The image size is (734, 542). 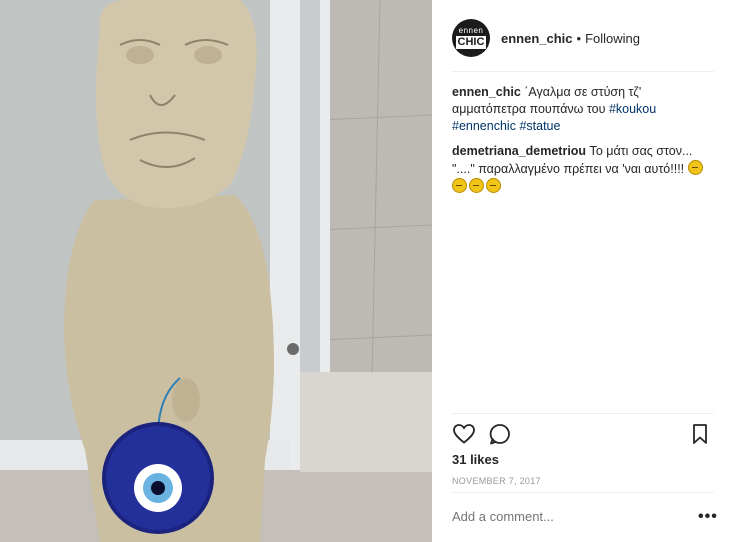 I want to click on add-comment-input, so click(x=567, y=516).